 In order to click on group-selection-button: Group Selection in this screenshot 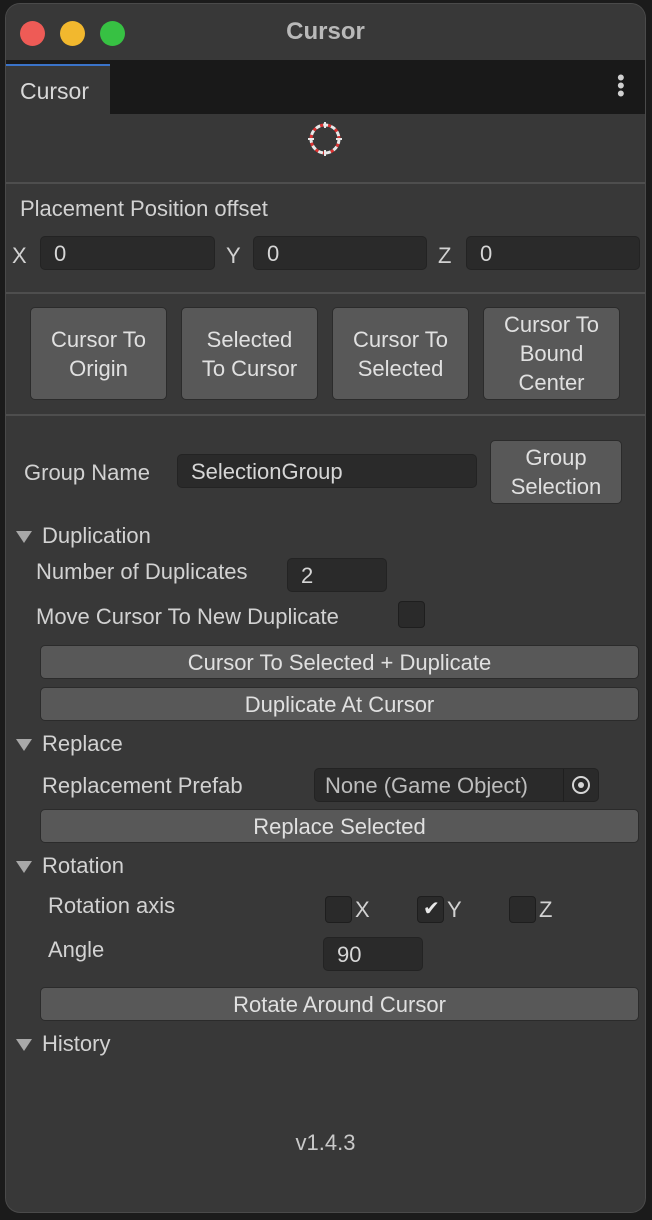, I will do `click(556, 472)`.